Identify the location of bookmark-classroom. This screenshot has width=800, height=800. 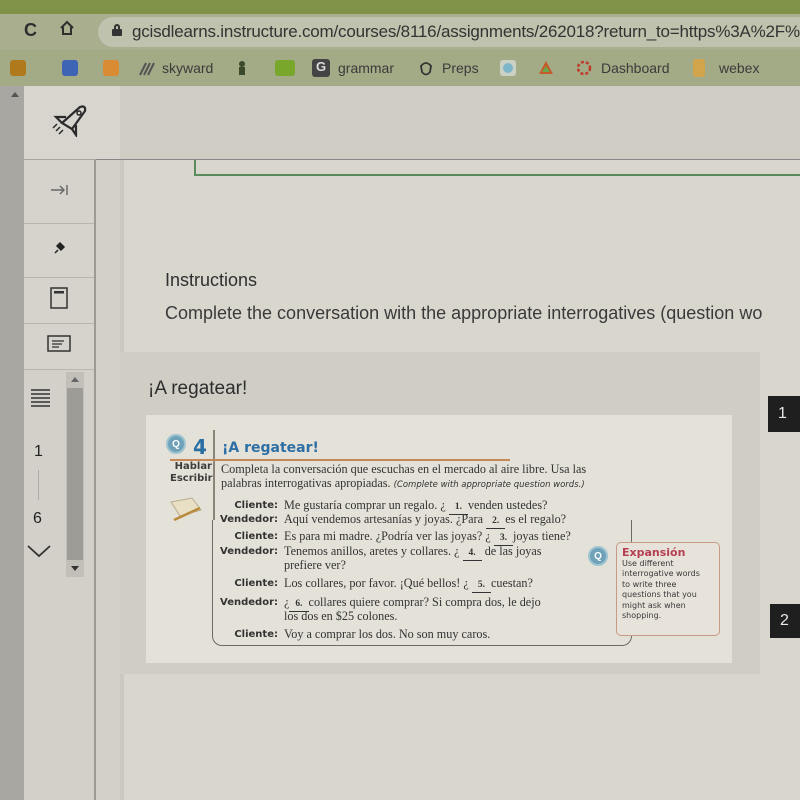
(22, 68).